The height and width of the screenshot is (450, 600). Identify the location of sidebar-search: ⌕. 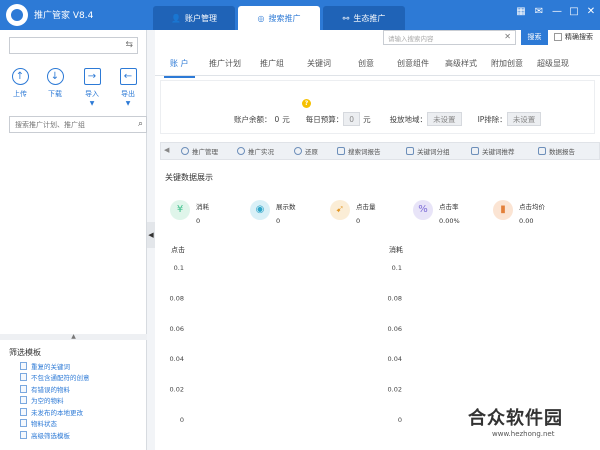
(78, 124).